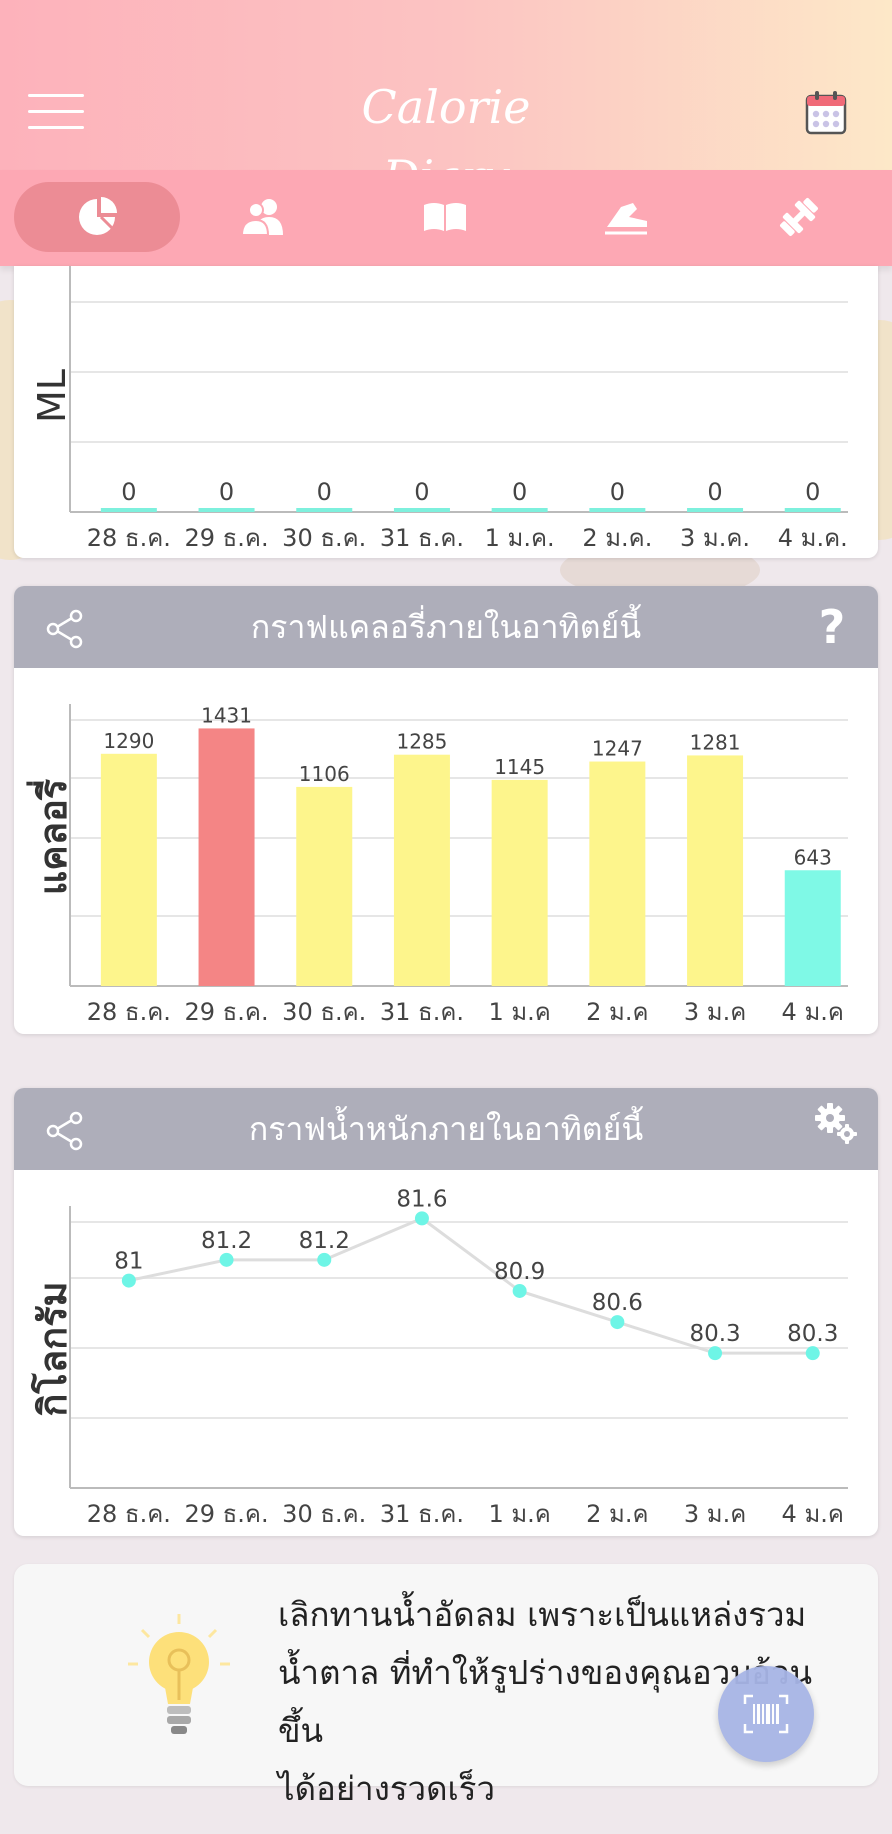 The width and height of the screenshot is (892, 1834). Describe the element at coordinates (421, 1199) in the screenshot. I see `point-value-label: 81.6` at that location.